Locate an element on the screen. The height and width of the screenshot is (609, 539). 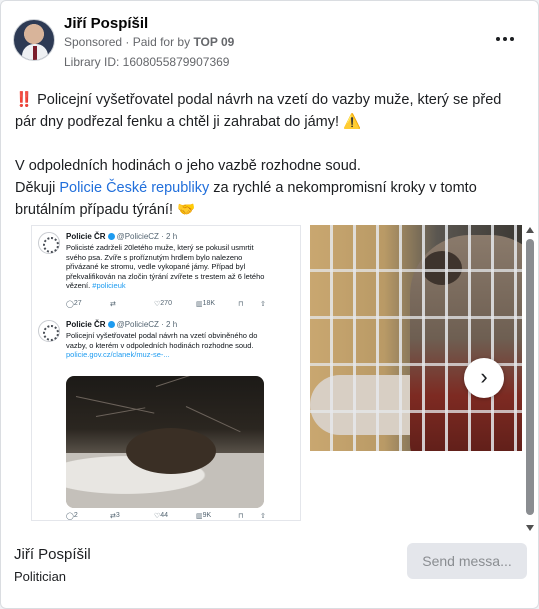
more-options-icon is located at coordinates (506, 39).